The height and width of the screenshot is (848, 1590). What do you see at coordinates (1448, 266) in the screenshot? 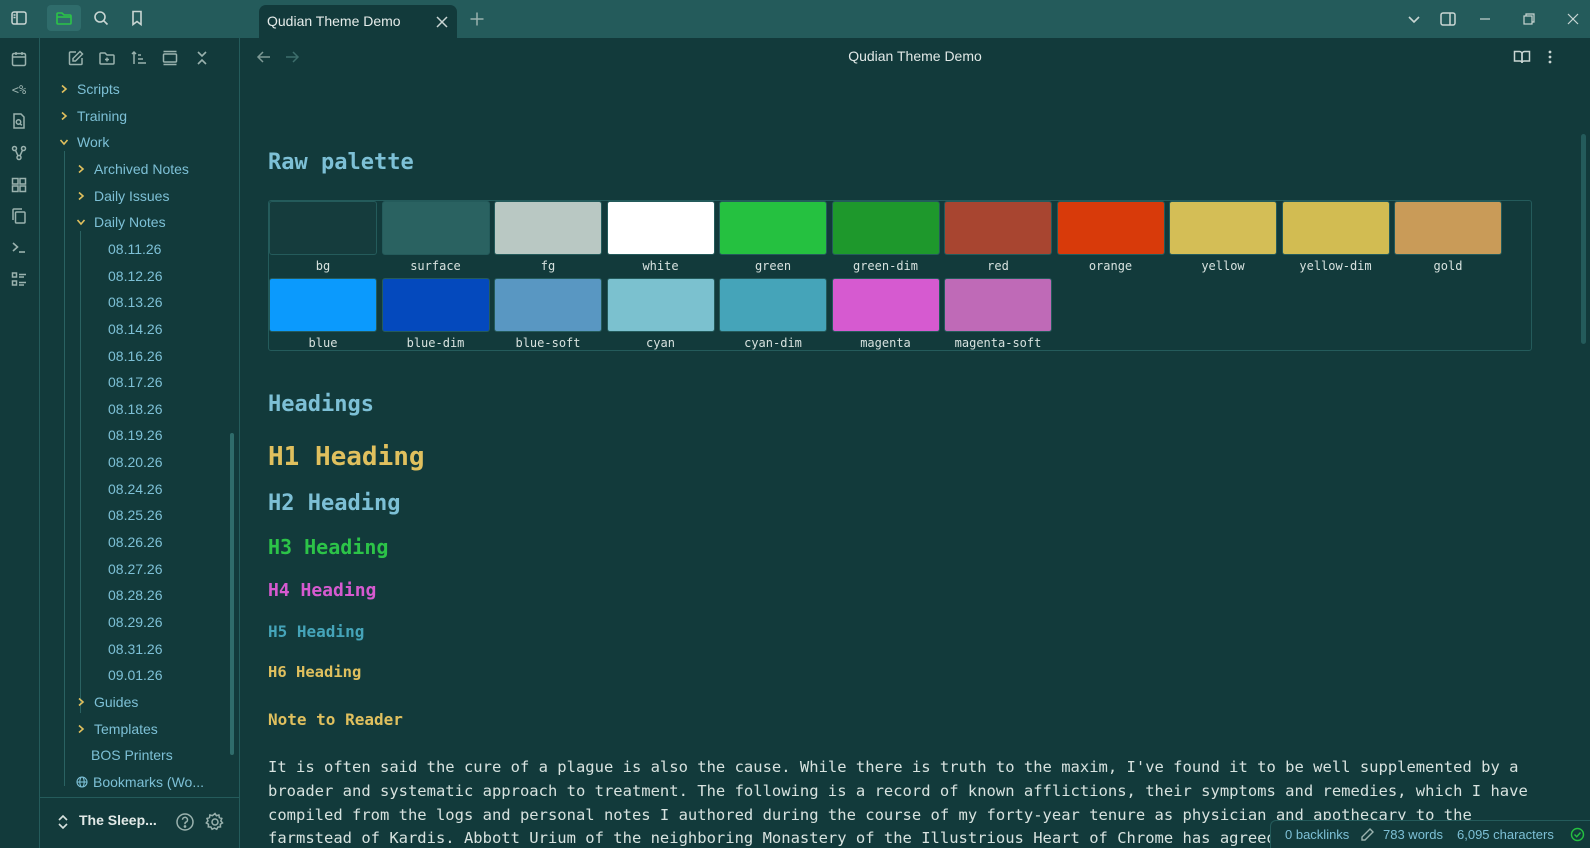
I see `swatch-label: gold` at bounding box center [1448, 266].